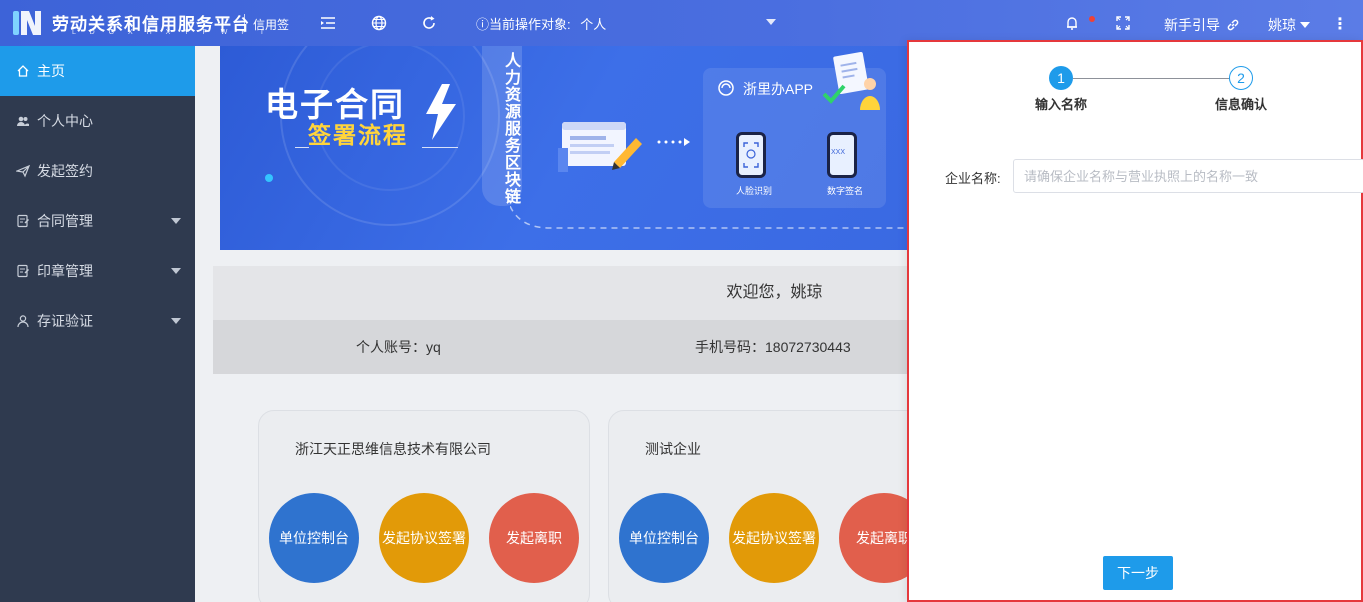 This screenshot has width=1363, height=602. Describe the element at coordinates (97, 321) in the screenshot. I see `sidebar-item-evidence-verification: 存证验证` at that location.